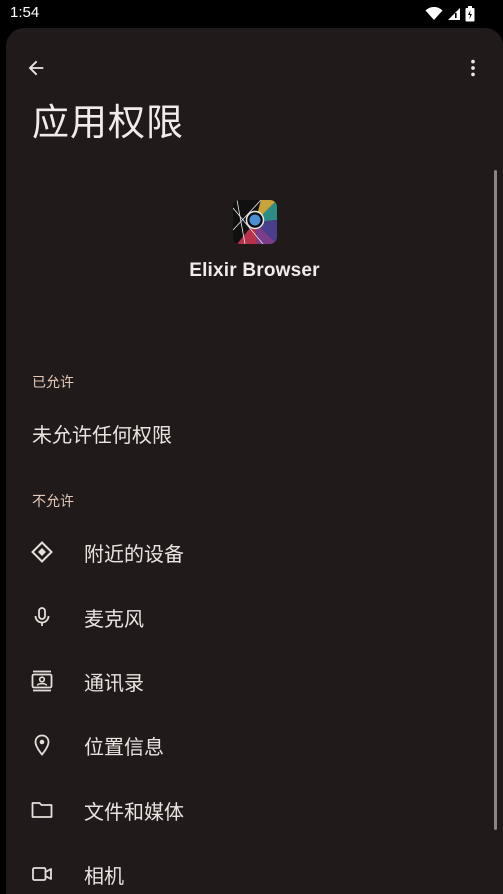 The height and width of the screenshot is (894, 503). Describe the element at coordinates (454, 14) in the screenshot. I see `cellular-signal-icon` at that location.